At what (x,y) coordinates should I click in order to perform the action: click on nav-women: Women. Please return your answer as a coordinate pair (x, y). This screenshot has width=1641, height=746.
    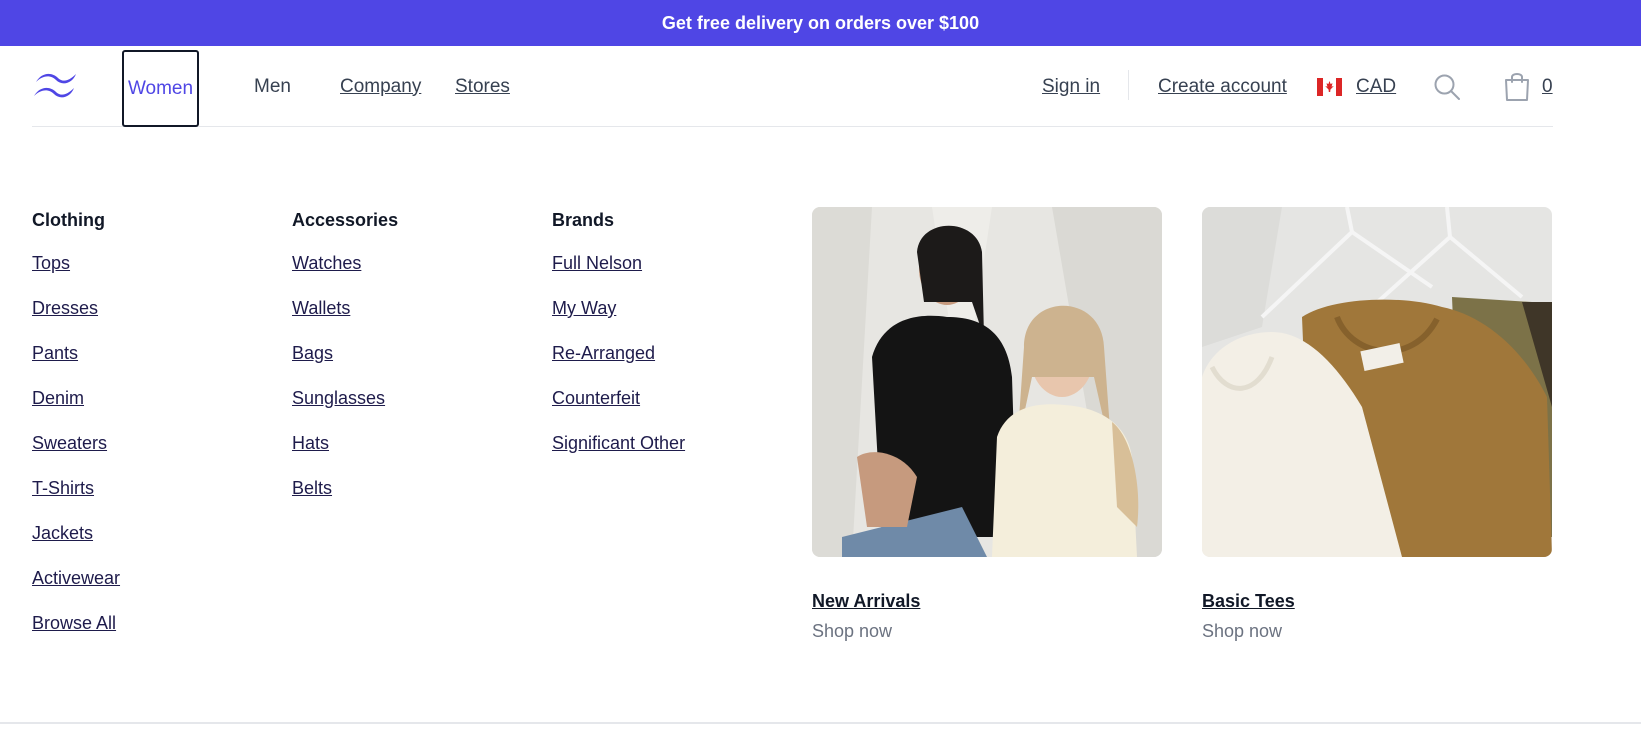
    Looking at the image, I should click on (160, 88).